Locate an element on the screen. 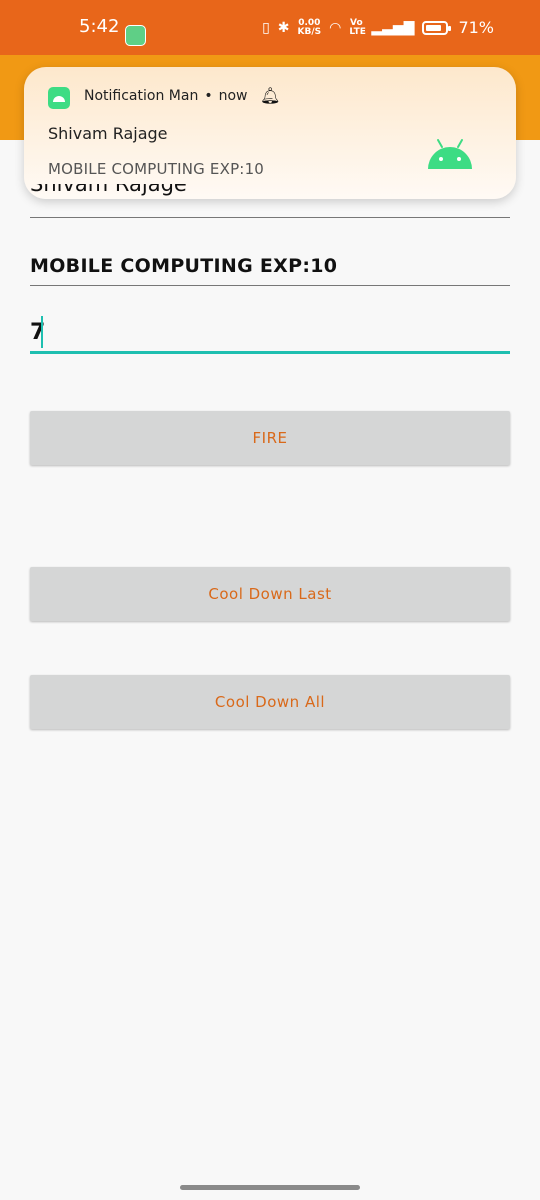  android-robot-icon is located at coordinates (450, 154).